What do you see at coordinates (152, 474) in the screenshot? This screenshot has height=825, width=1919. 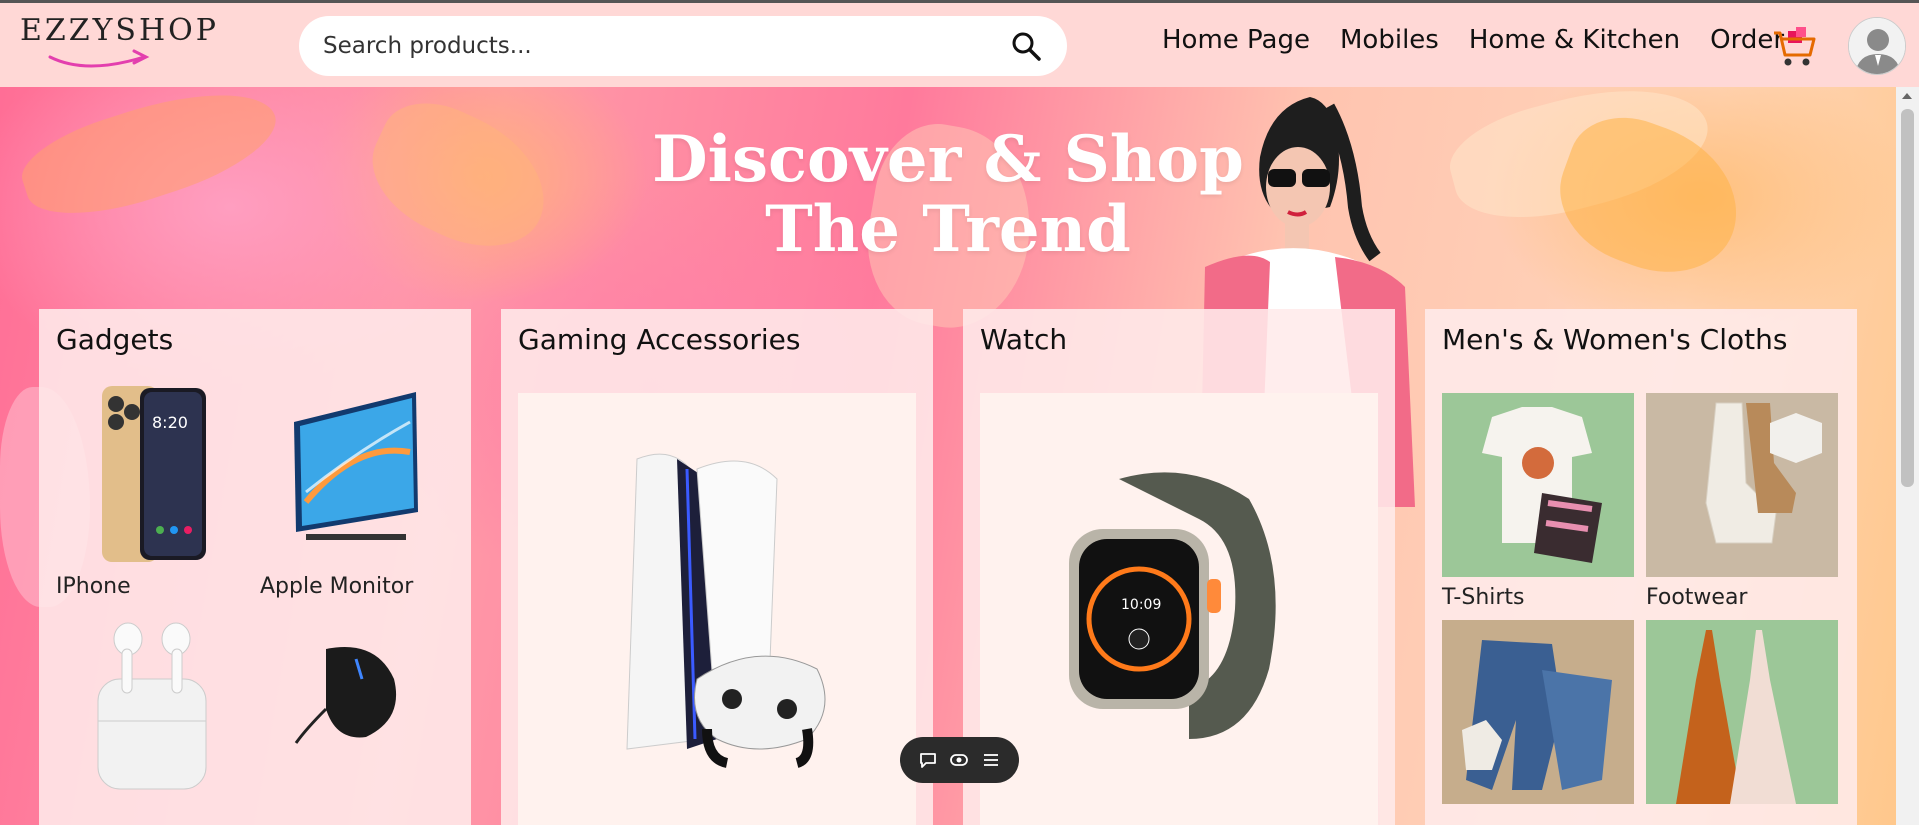 I see `iphone-image: 8:20` at bounding box center [152, 474].